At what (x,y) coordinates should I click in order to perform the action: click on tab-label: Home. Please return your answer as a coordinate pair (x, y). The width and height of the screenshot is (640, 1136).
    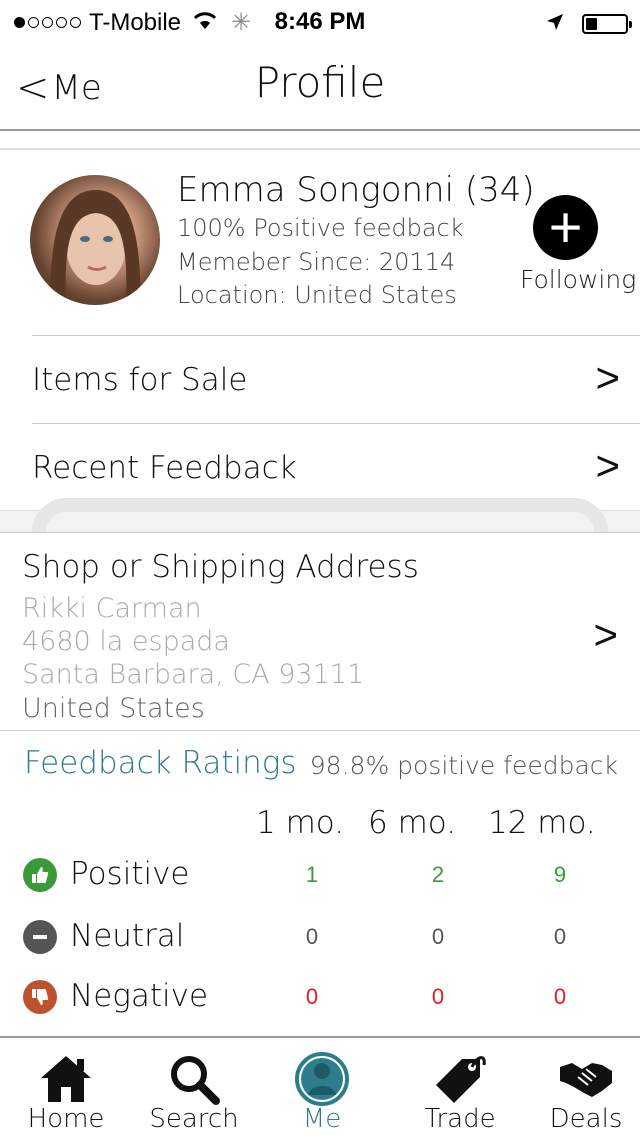
    Looking at the image, I should click on (66, 1119).